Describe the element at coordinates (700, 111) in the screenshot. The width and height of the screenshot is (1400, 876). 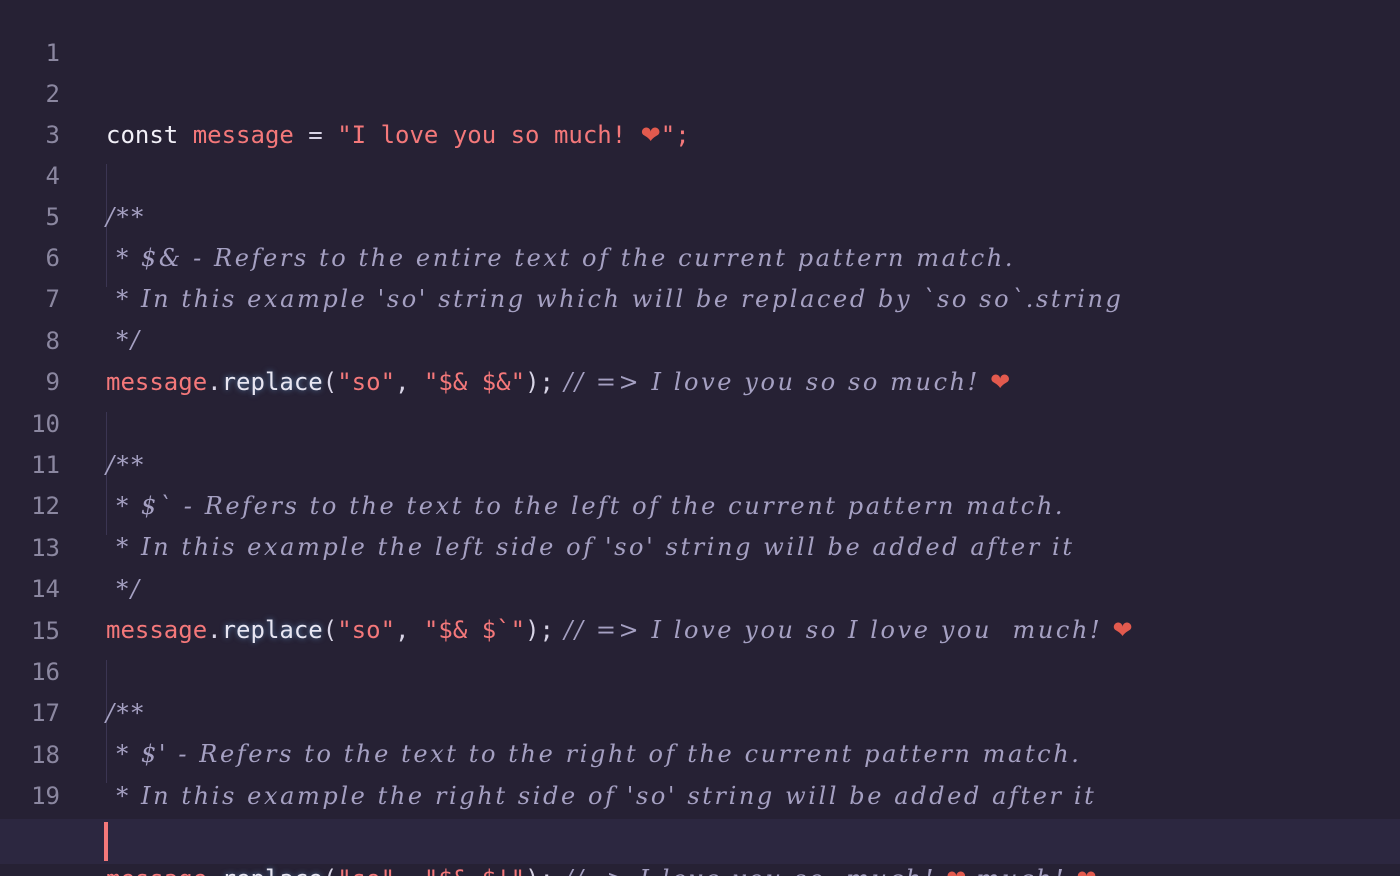
I see `code-line: 3` at that location.